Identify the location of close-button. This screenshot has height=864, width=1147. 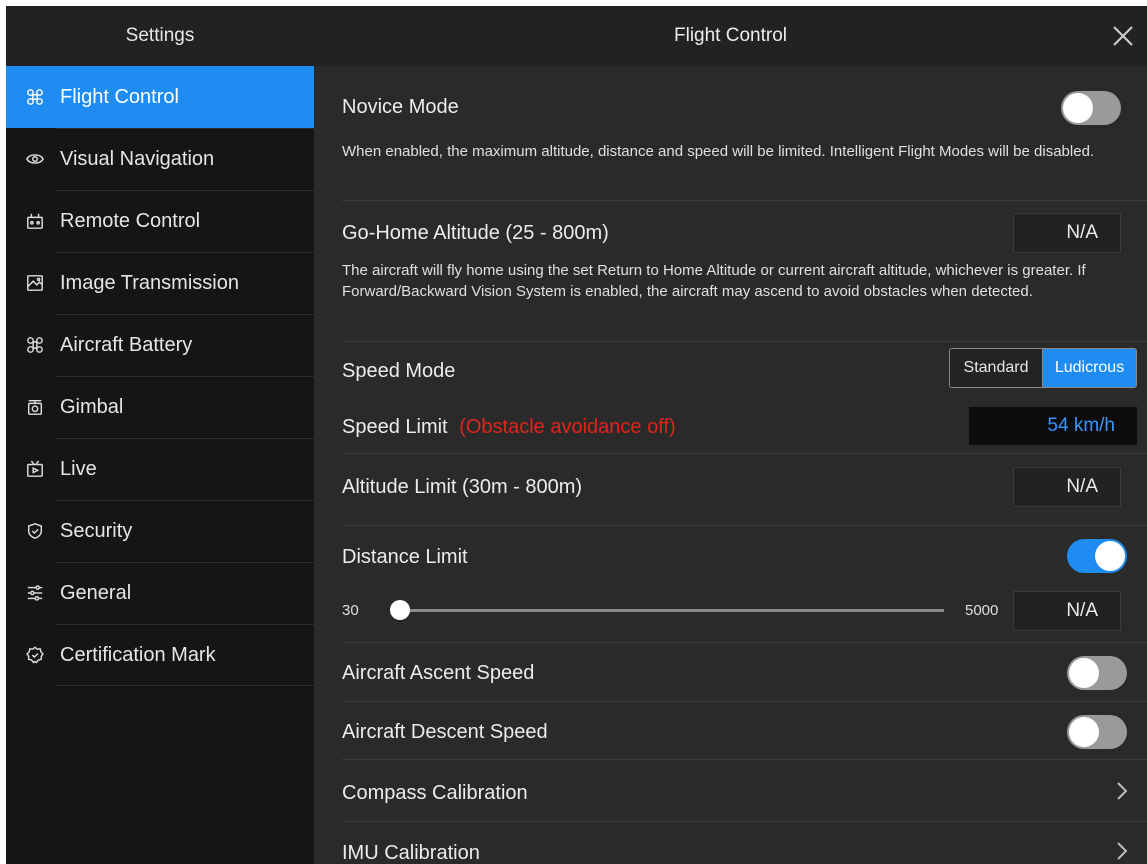
(1123, 36).